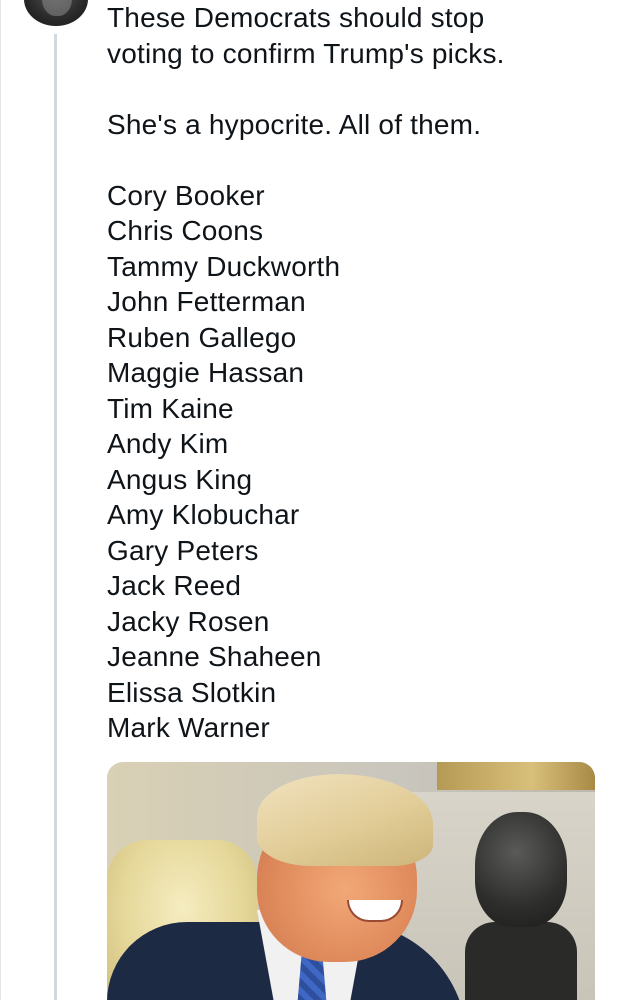 Image resolution: width=620 pixels, height=1000 pixels. I want to click on post-line: She's a hypocrite. All of them., so click(294, 124).